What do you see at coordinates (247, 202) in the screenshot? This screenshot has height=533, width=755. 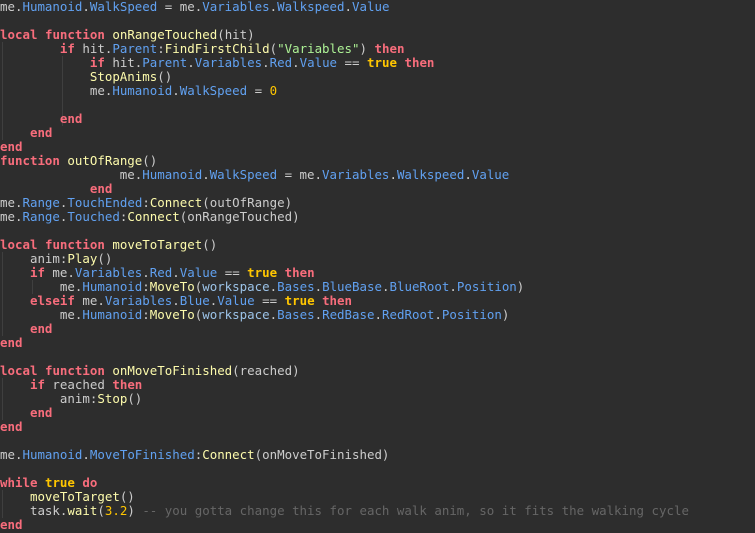 I see `code-text: (outOfRange)` at bounding box center [247, 202].